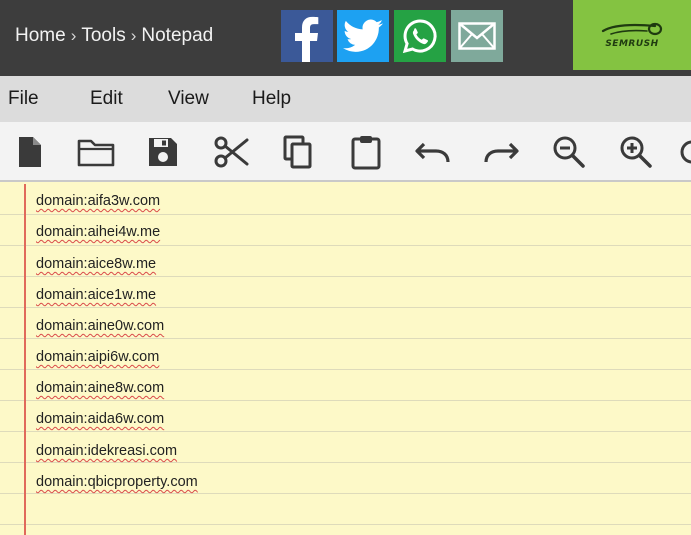 The width and height of the screenshot is (691, 535). I want to click on cut-button, so click(231, 152).